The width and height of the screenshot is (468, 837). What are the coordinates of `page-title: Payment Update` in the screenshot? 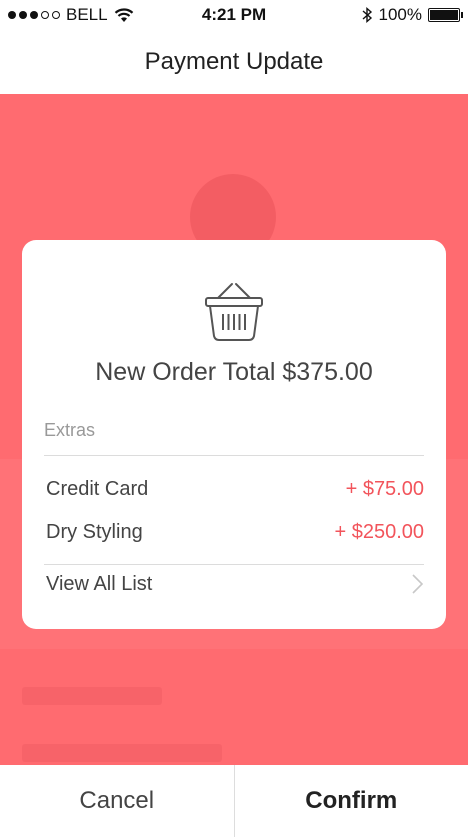 It's located at (234, 61).